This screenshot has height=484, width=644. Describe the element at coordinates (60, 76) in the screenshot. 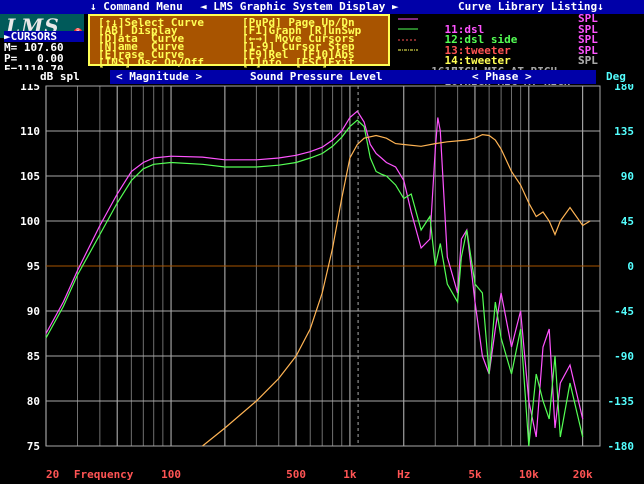

I see `left-axis-unit: dB spl` at that location.